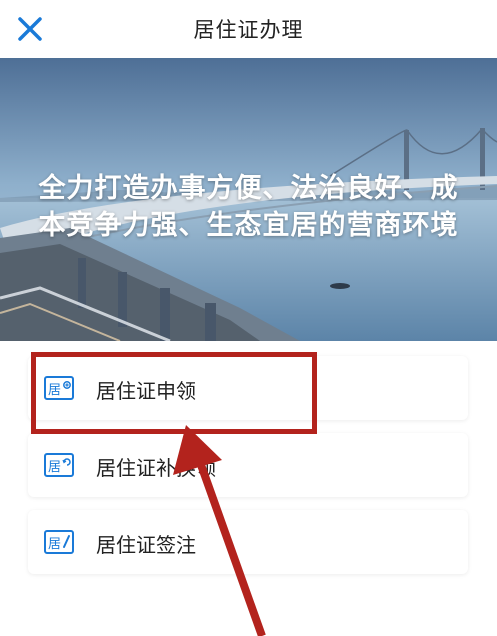 This screenshot has width=497, height=636. Describe the element at coordinates (248, 225) in the screenshot. I see `banner-slogan-line-2: 本竞争力强、生态宜居的营商环境` at that location.